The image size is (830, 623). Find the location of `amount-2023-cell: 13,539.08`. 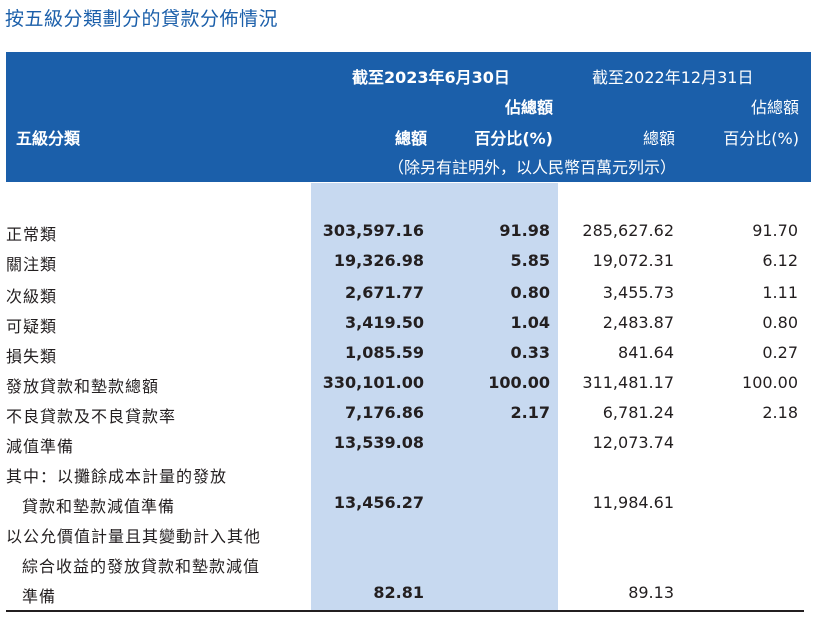

amount-2023-cell: 13,539.08 is located at coordinates (378, 442).